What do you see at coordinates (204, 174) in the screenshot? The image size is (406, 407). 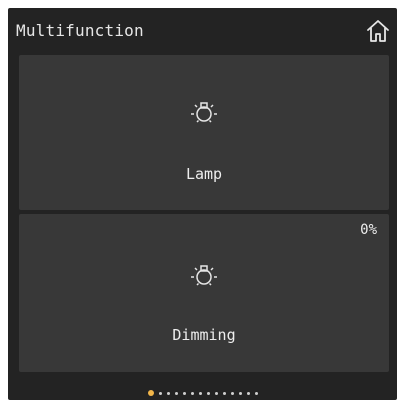 I see `lamp-label: Lamp` at bounding box center [204, 174].